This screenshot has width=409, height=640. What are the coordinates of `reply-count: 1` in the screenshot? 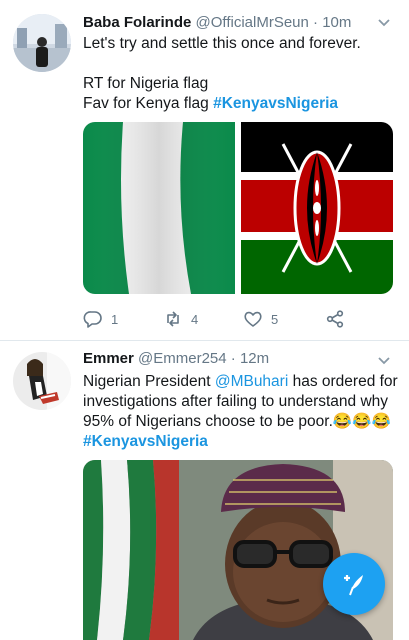 It's located at (115, 319).